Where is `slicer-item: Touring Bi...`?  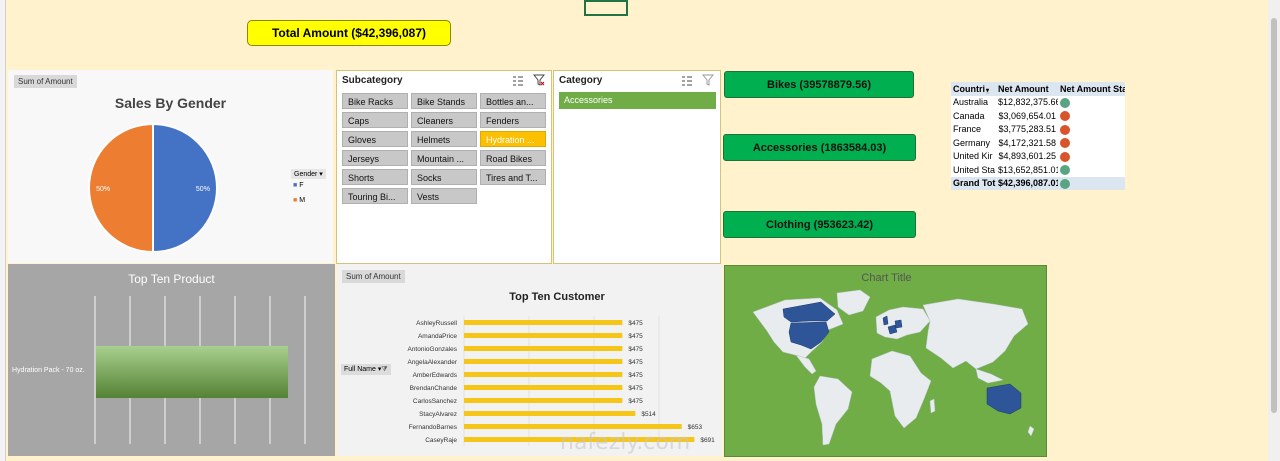
slicer-item: Touring Bi... is located at coordinates (375, 196).